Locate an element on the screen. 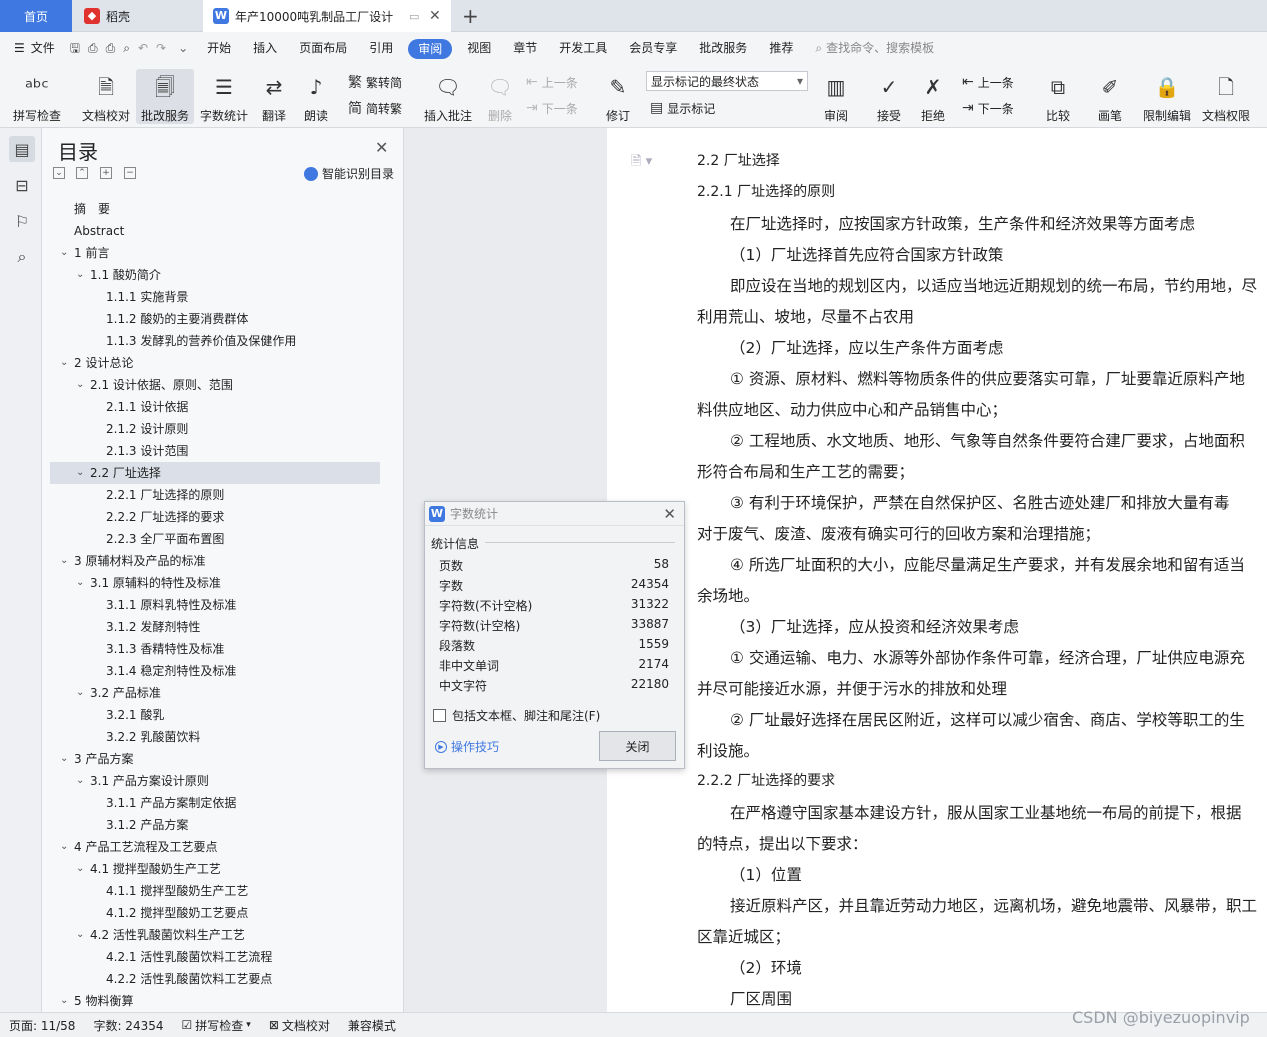  menu-tab-2: 页面布局 is located at coordinates (323, 48).